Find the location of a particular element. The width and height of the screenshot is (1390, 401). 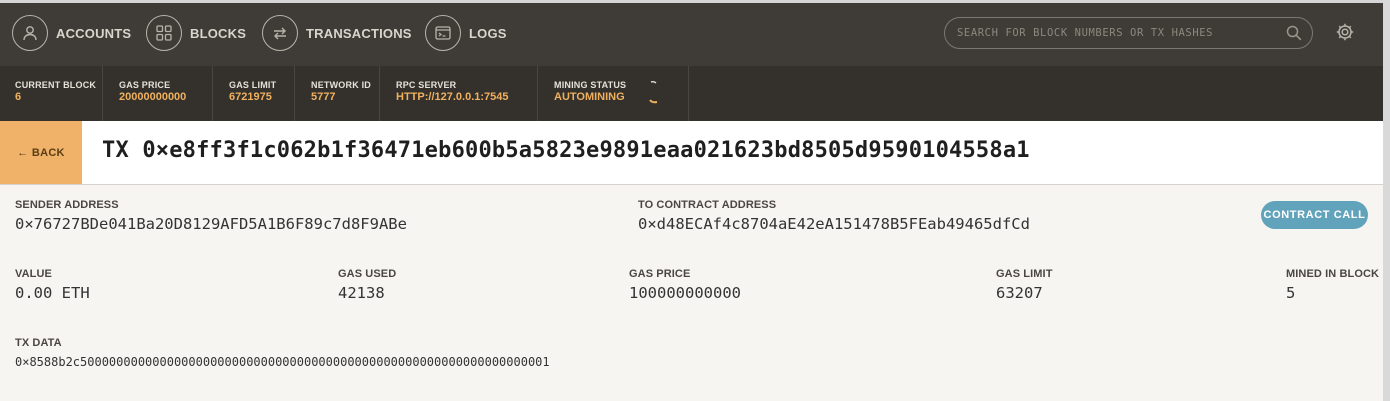

gas-price-field: GAS PRICE 100000000000 is located at coordinates (685, 285).